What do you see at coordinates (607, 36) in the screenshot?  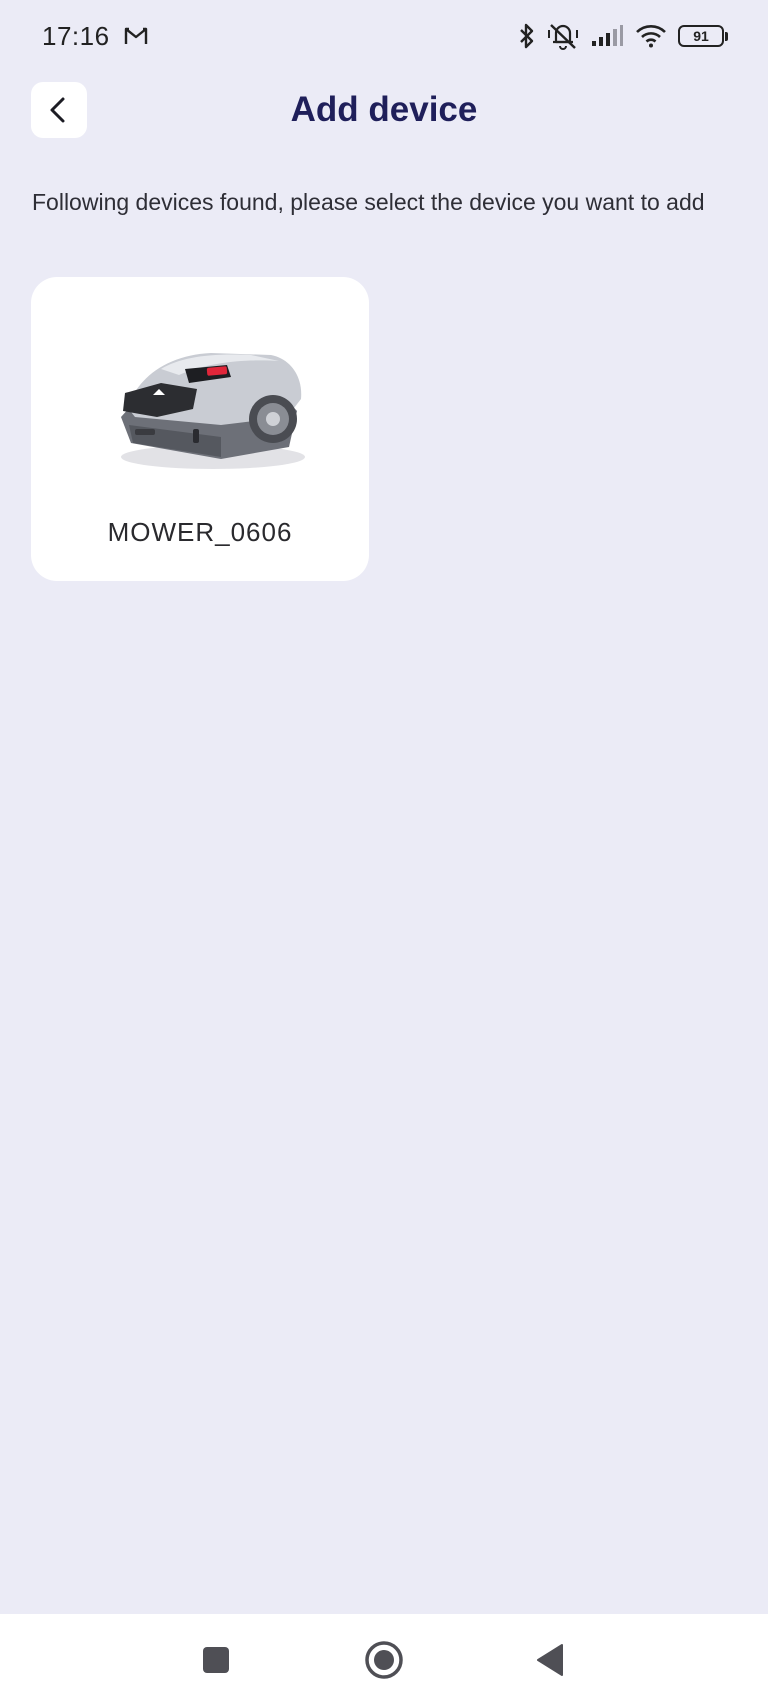 I see `signal-icon` at bounding box center [607, 36].